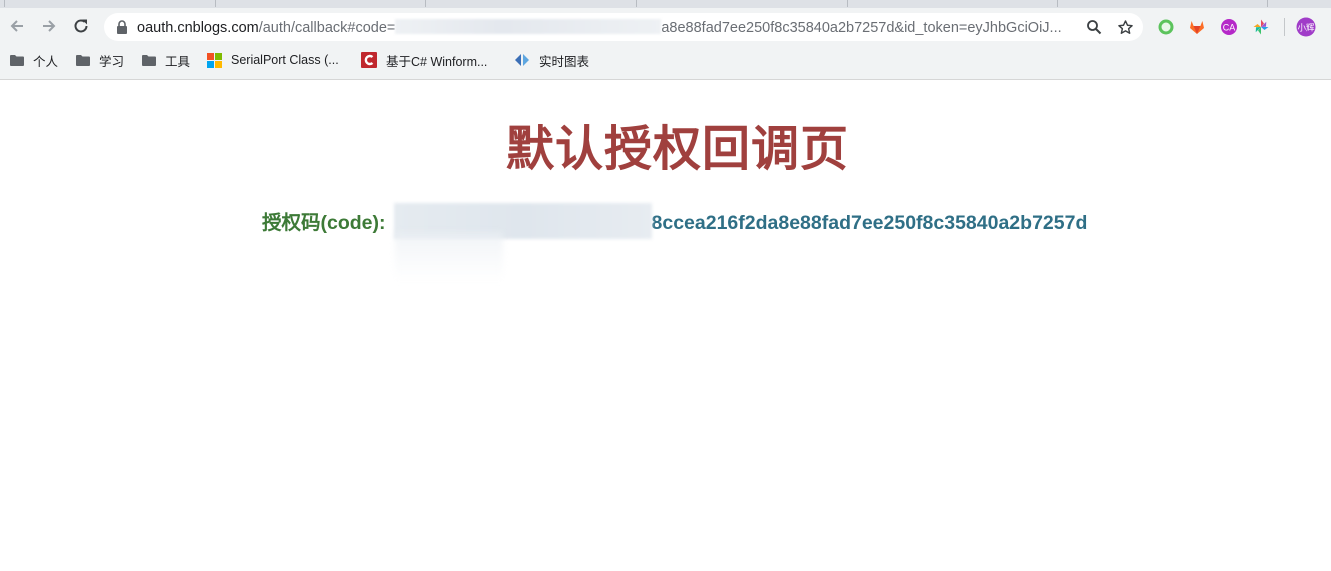  I want to click on page-title: 默认授权回调页, so click(677, 149).